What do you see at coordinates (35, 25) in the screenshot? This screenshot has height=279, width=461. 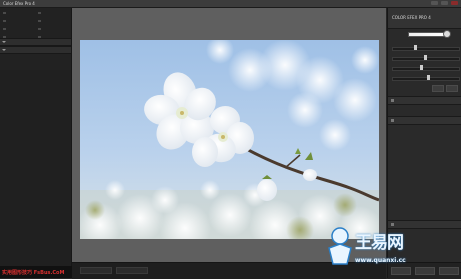 I see `filter-list` at bounding box center [35, 25].